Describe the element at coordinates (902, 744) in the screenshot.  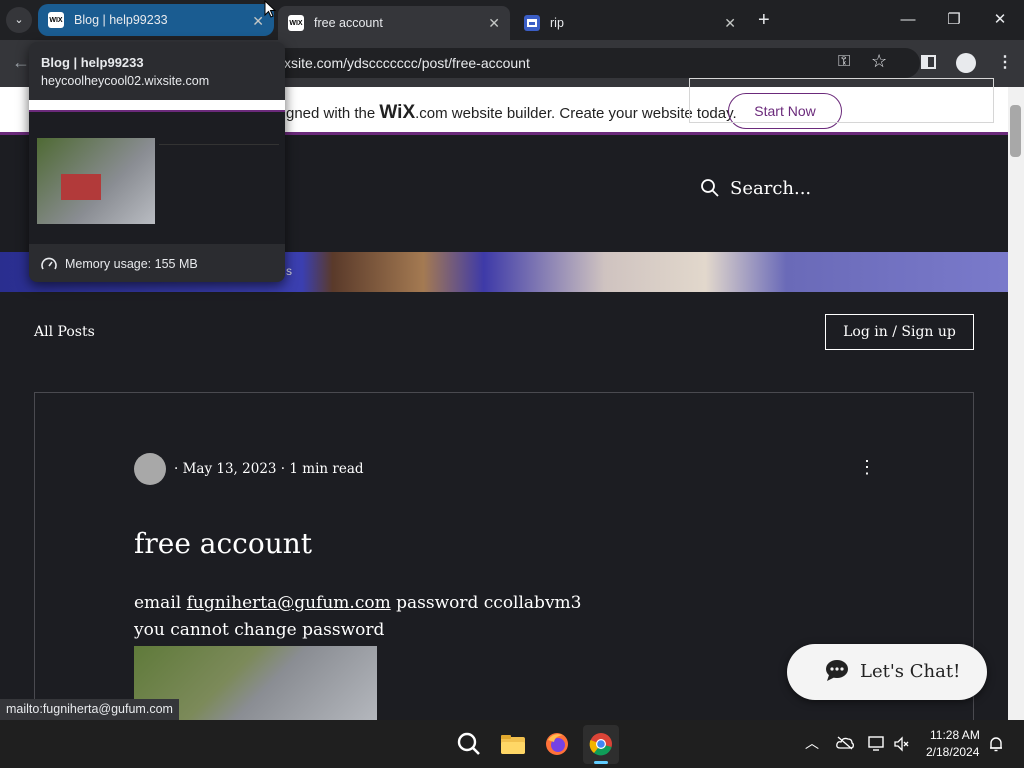
I see `volume-muted-icon` at that location.